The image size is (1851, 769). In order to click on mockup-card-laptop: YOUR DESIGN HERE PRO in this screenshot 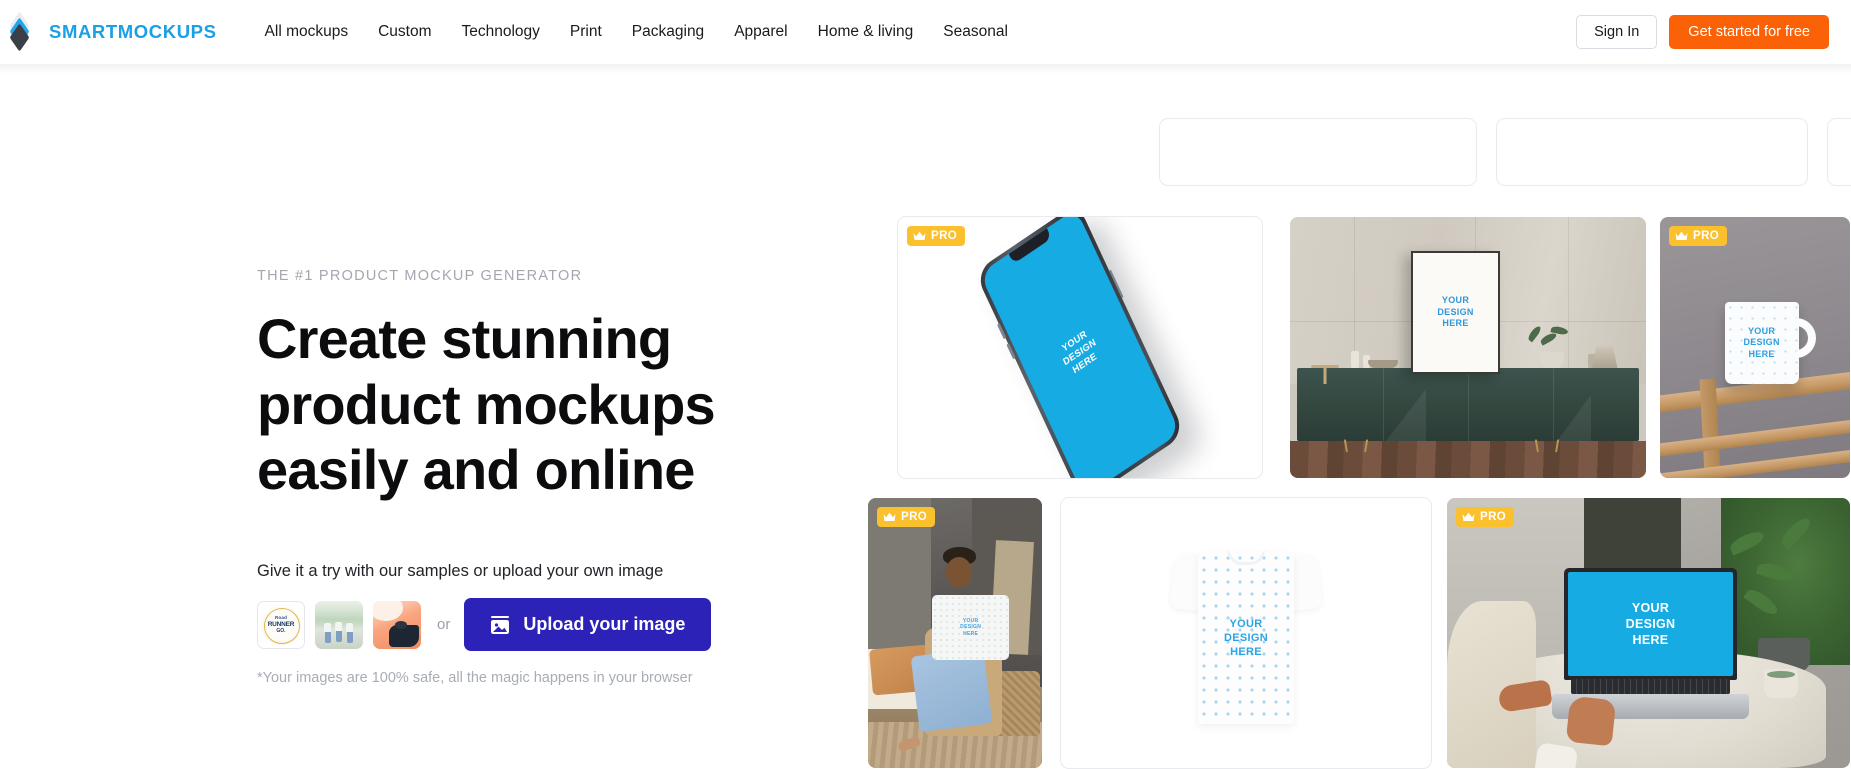, I will do `click(1648, 633)`.